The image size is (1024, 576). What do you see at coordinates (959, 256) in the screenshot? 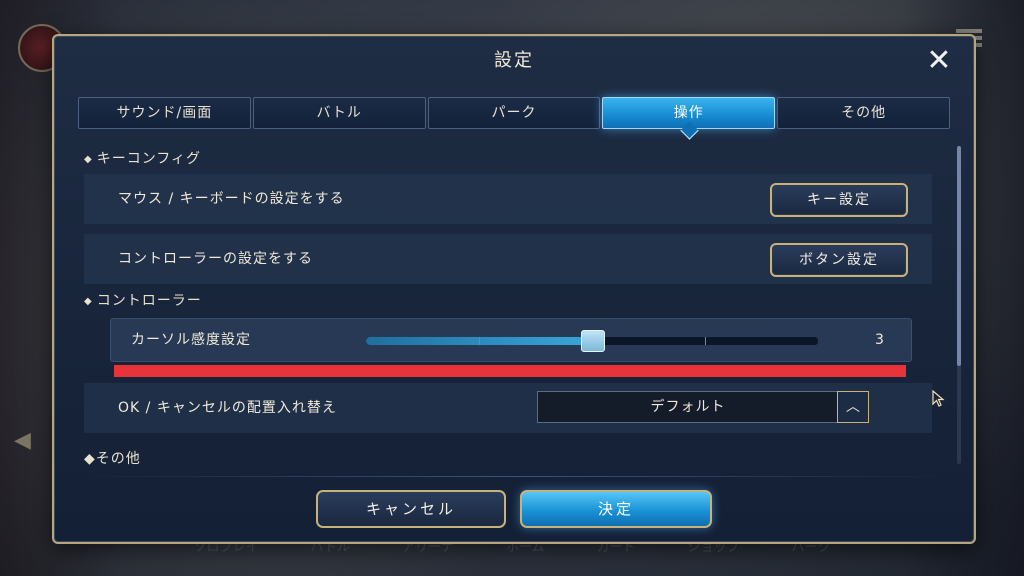
I see `scrollbar-thumb` at bounding box center [959, 256].